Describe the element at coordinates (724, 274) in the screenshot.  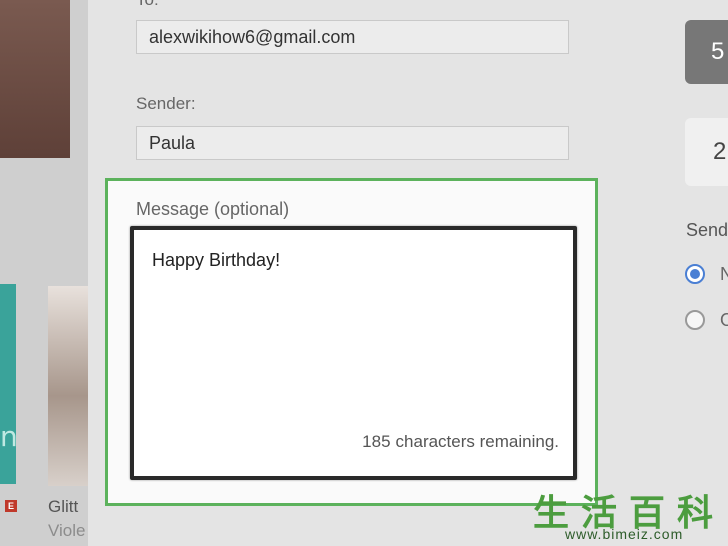
I see `send-now-label: N` at that location.